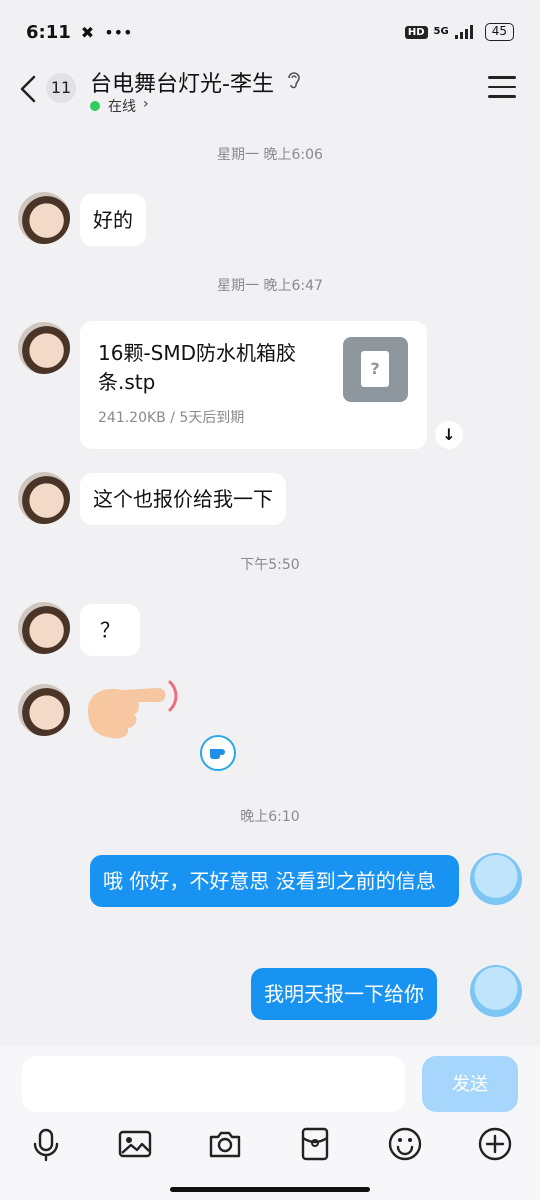  I want to click on timestamp: 下午5:50, so click(270, 565).